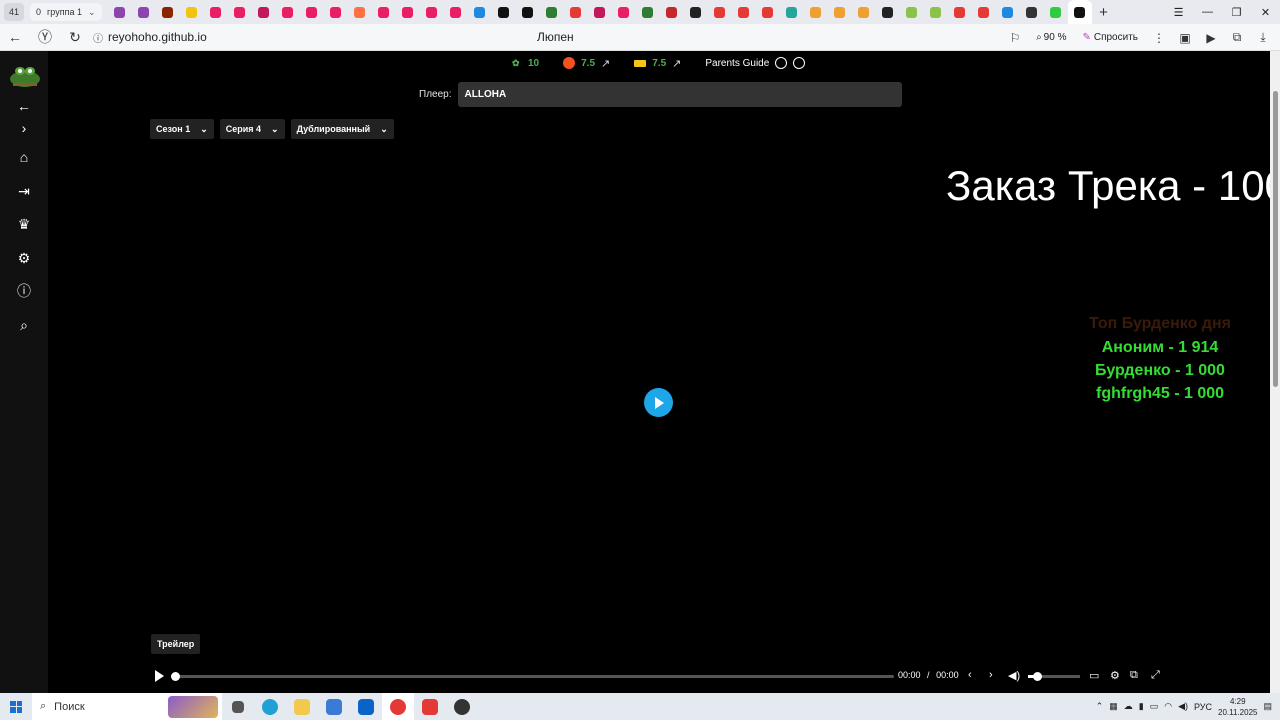  Describe the element at coordinates (15, 37) in the screenshot. I see `back-button: ←` at that location.